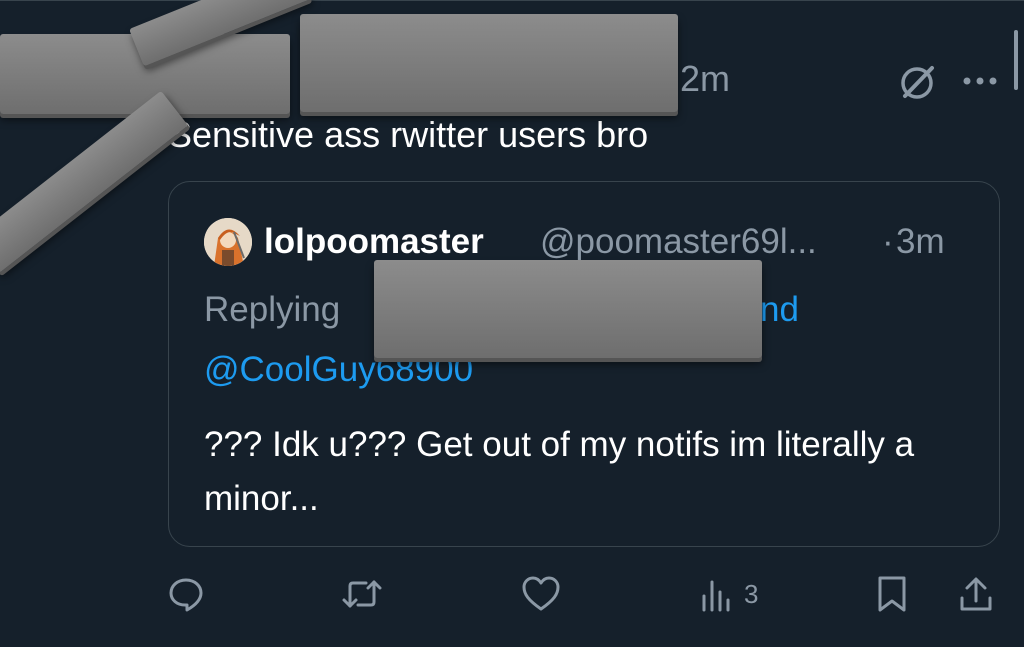 The width and height of the screenshot is (1024, 647). What do you see at coordinates (779, 310) in the screenshot?
I see `replying-to-link: nd` at bounding box center [779, 310].